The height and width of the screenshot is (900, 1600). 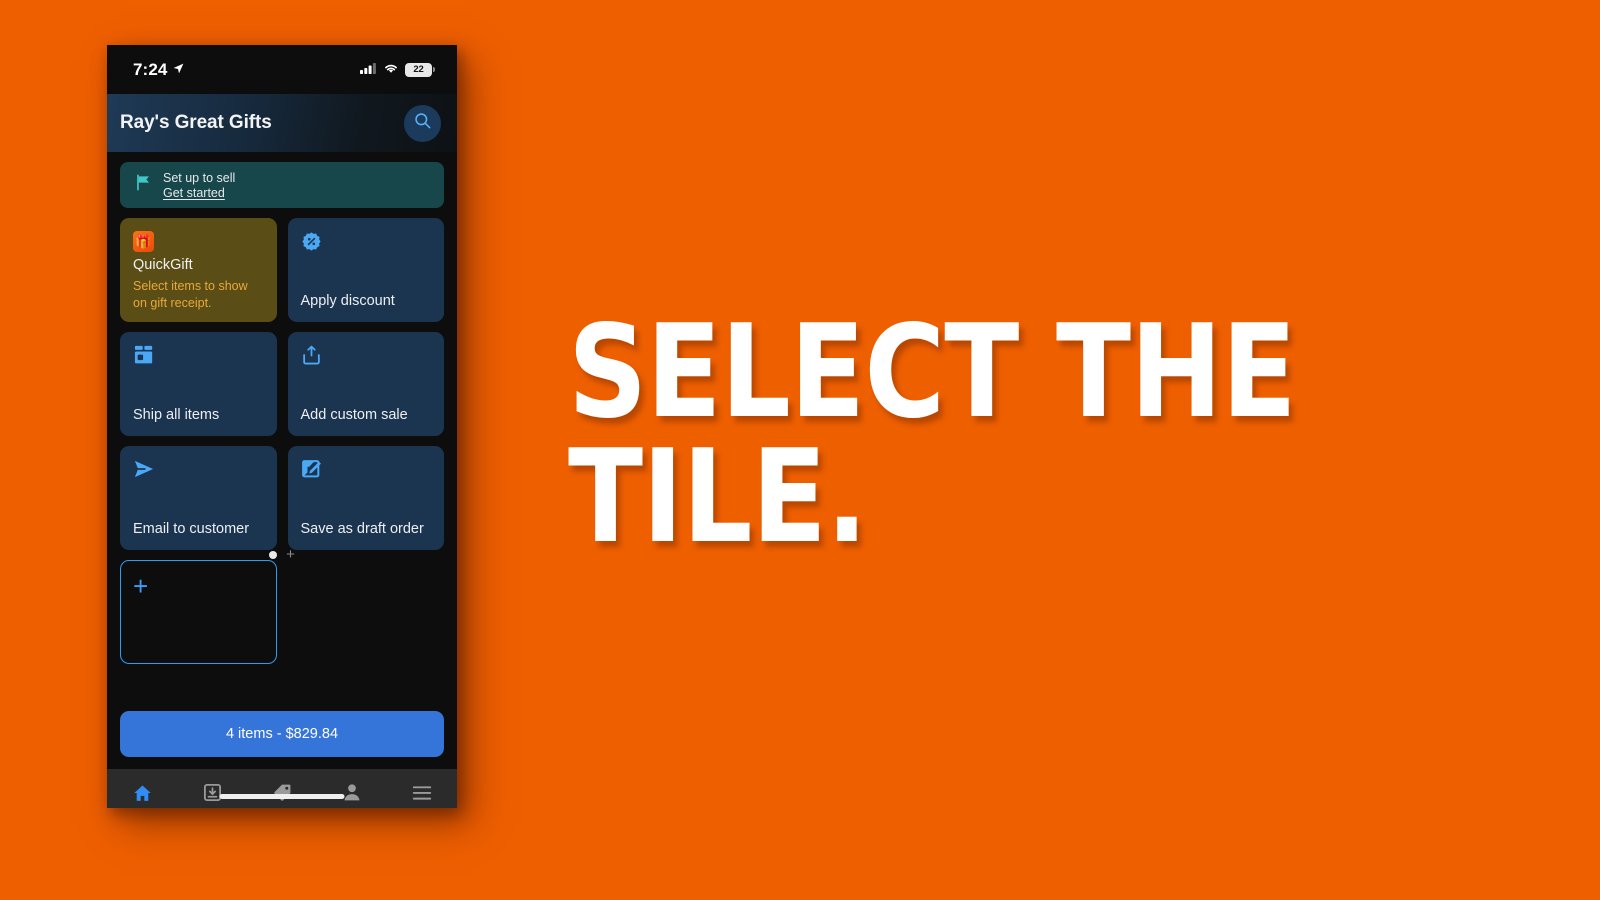 I want to click on tile-label: Apply discount, so click(x=347, y=300).